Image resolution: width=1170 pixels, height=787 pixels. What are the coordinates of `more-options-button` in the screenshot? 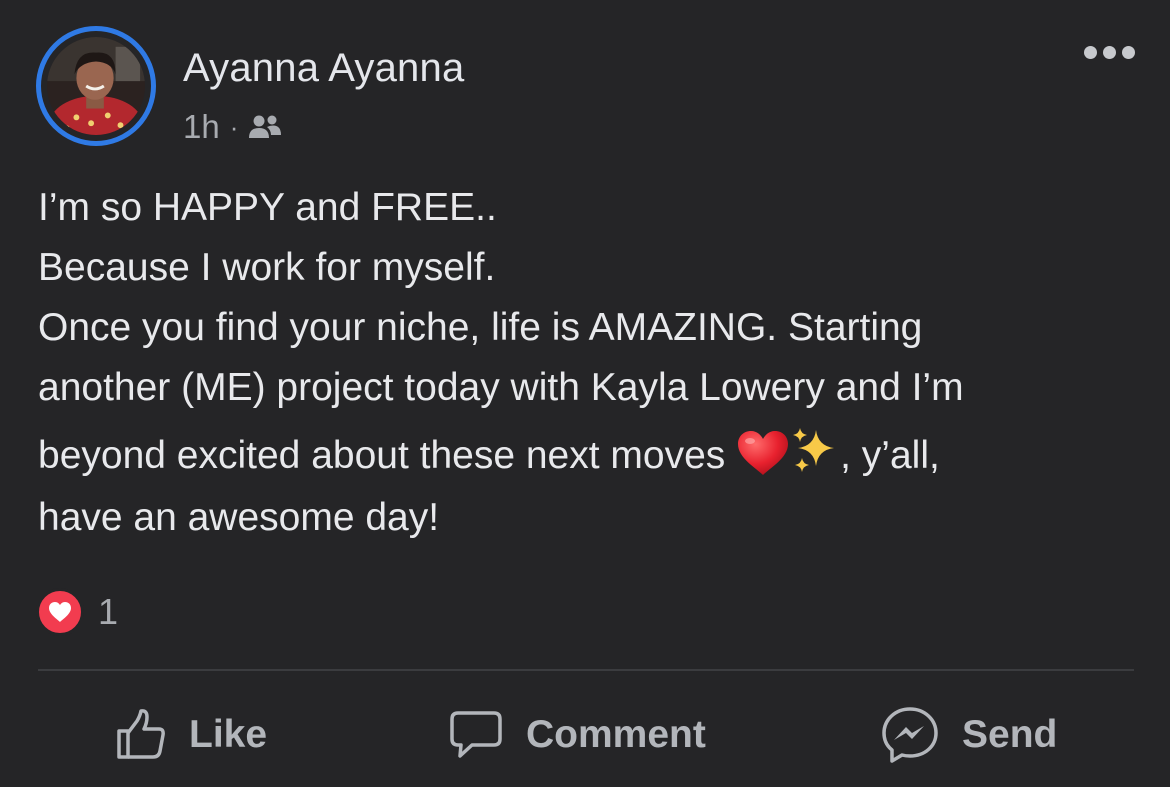 It's located at (1109, 52).